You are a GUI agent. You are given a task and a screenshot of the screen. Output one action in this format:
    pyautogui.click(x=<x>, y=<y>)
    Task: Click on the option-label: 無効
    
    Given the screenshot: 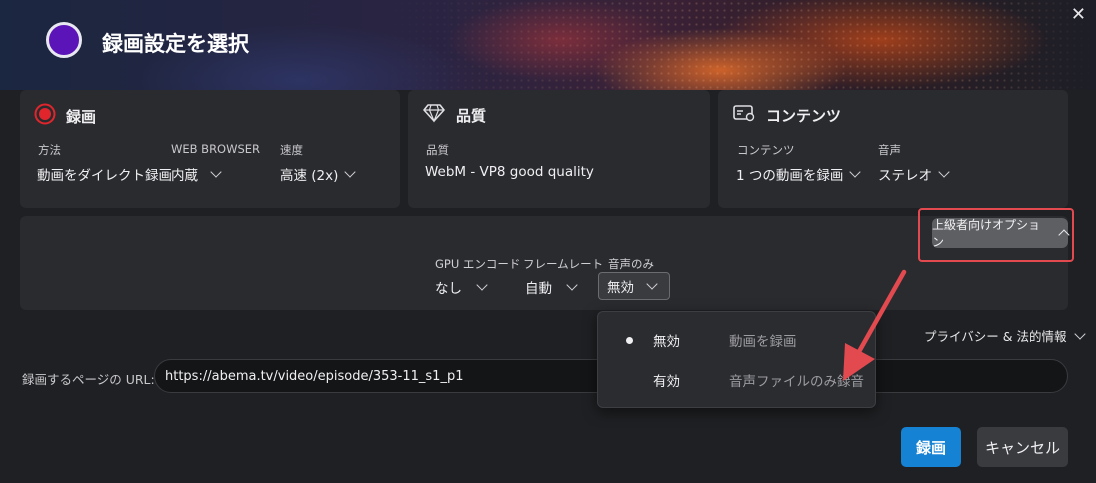 What is the action you would take?
    pyautogui.click(x=666, y=342)
    